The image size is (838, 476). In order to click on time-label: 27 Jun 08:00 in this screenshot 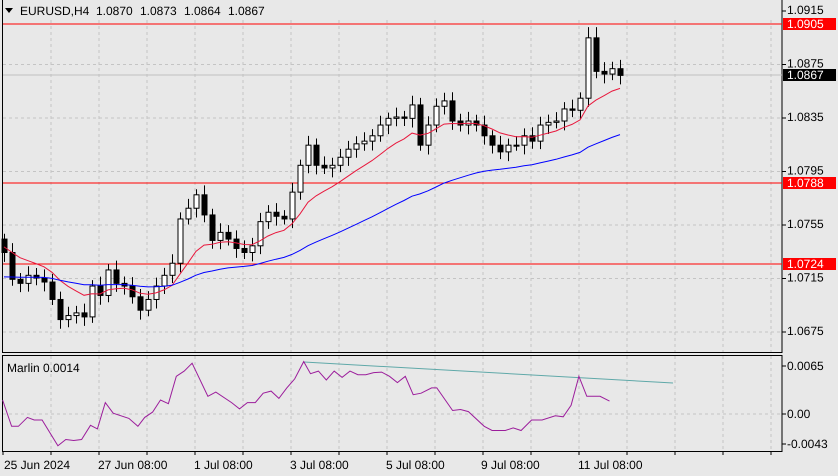, I will do `click(133, 465)`.